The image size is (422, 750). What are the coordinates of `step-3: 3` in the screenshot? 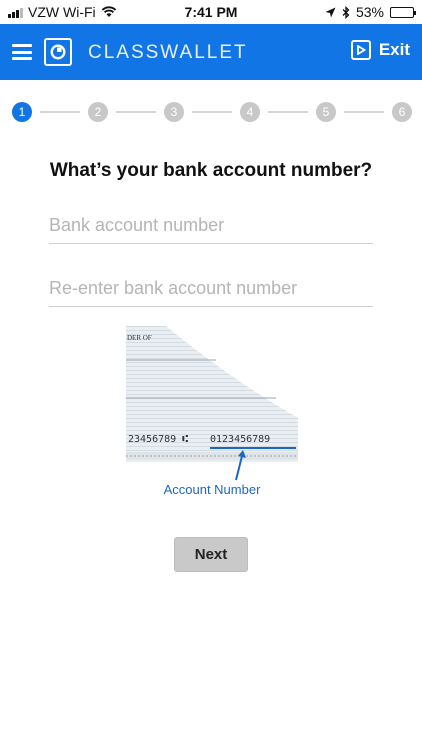 It's located at (174, 112).